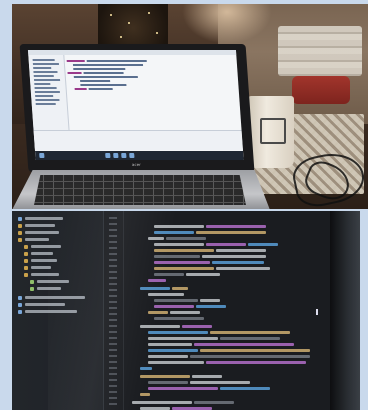 This screenshot has height=410, width=368. What do you see at coordinates (320, 51) in the screenshot?
I see `fabric-stack` at bounding box center [320, 51].